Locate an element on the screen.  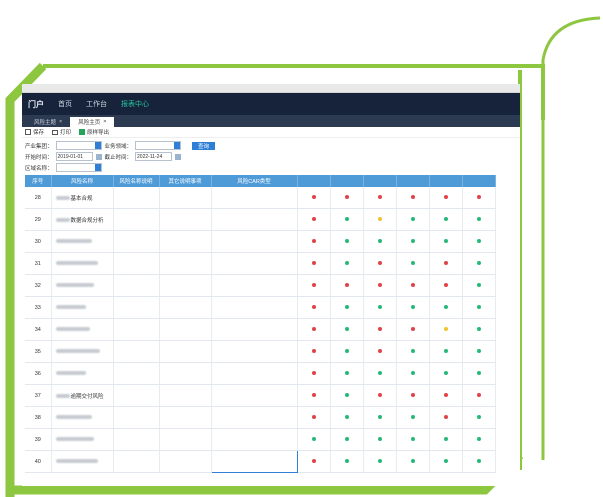
table-row: 40 is located at coordinates (260, 461).